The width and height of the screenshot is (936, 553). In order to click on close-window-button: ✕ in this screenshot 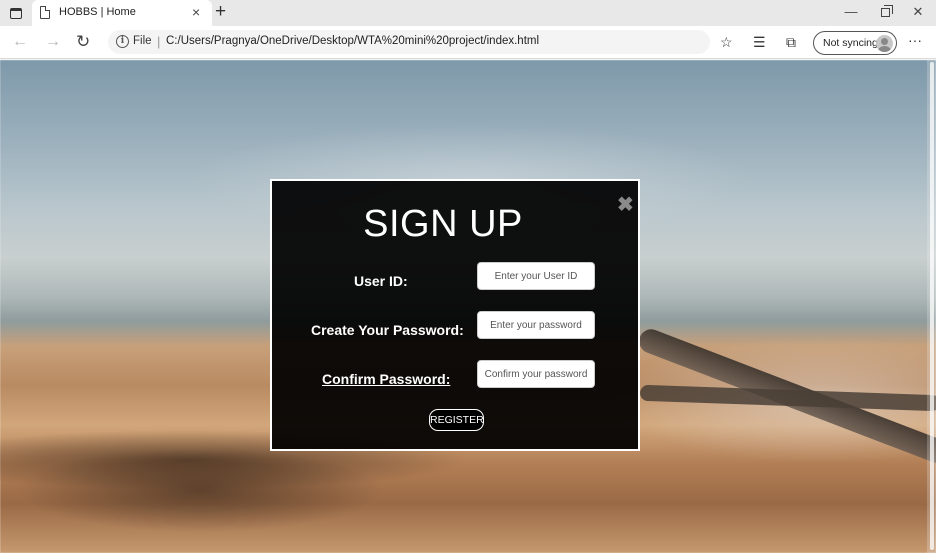, I will do `click(918, 12)`.